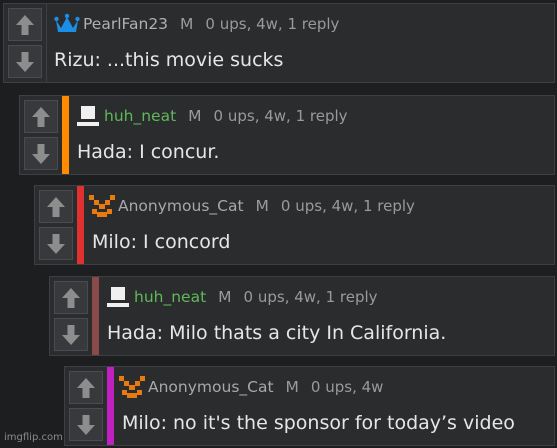  What do you see at coordinates (148, 152) in the screenshot?
I see `comment-text: Hada: I concur.` at bounding box center [148, 152].